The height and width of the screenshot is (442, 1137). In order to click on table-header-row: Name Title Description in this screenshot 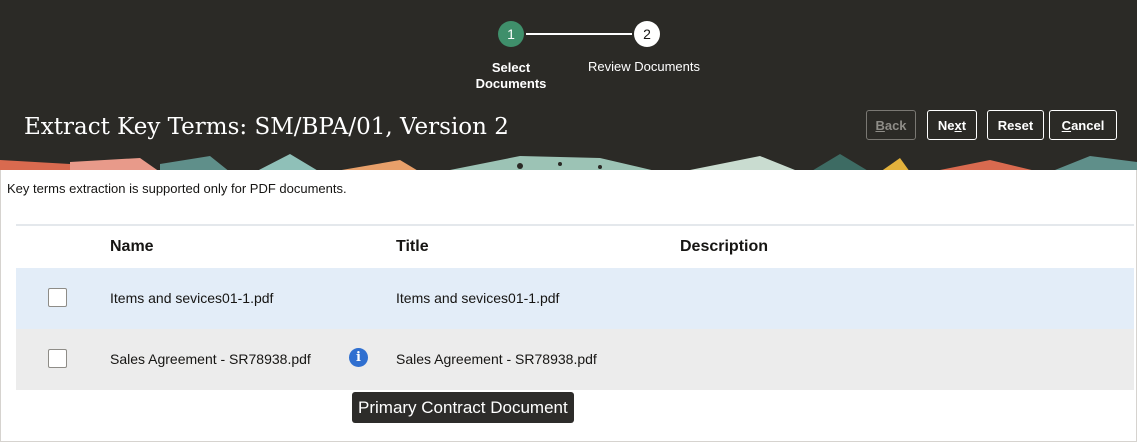, I will do `click(575, 247)`.